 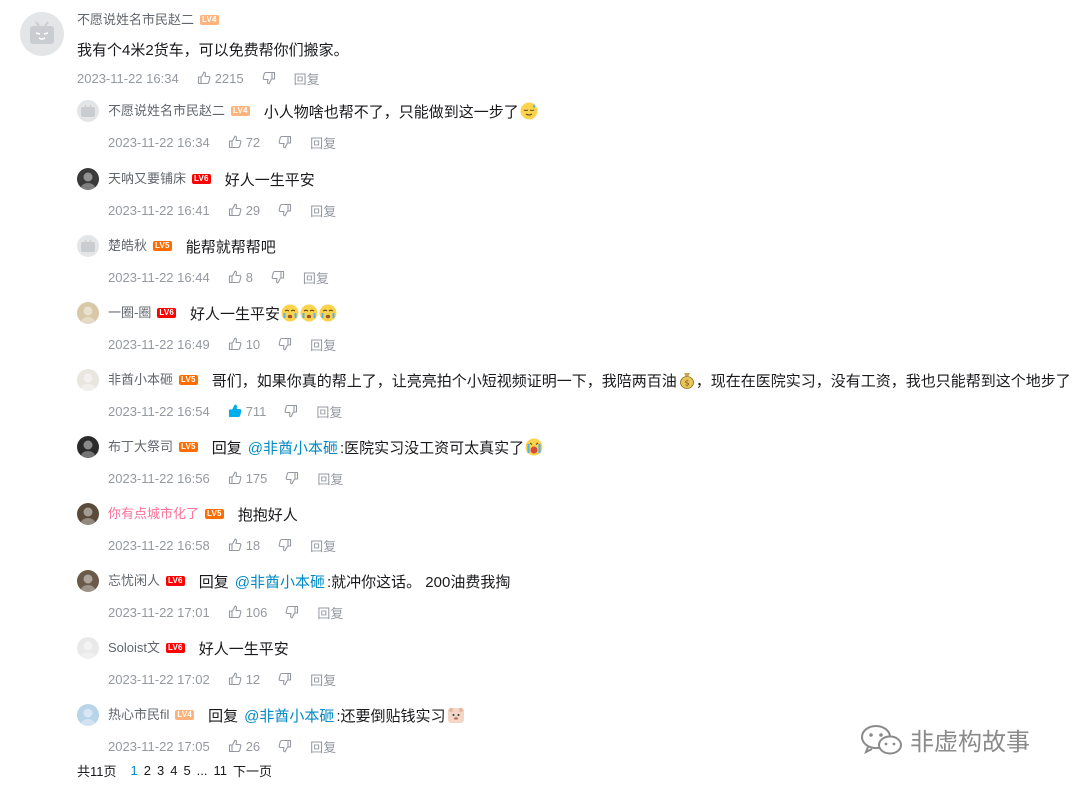 I want to click on like-button: 18, so click(x=244, y=545).